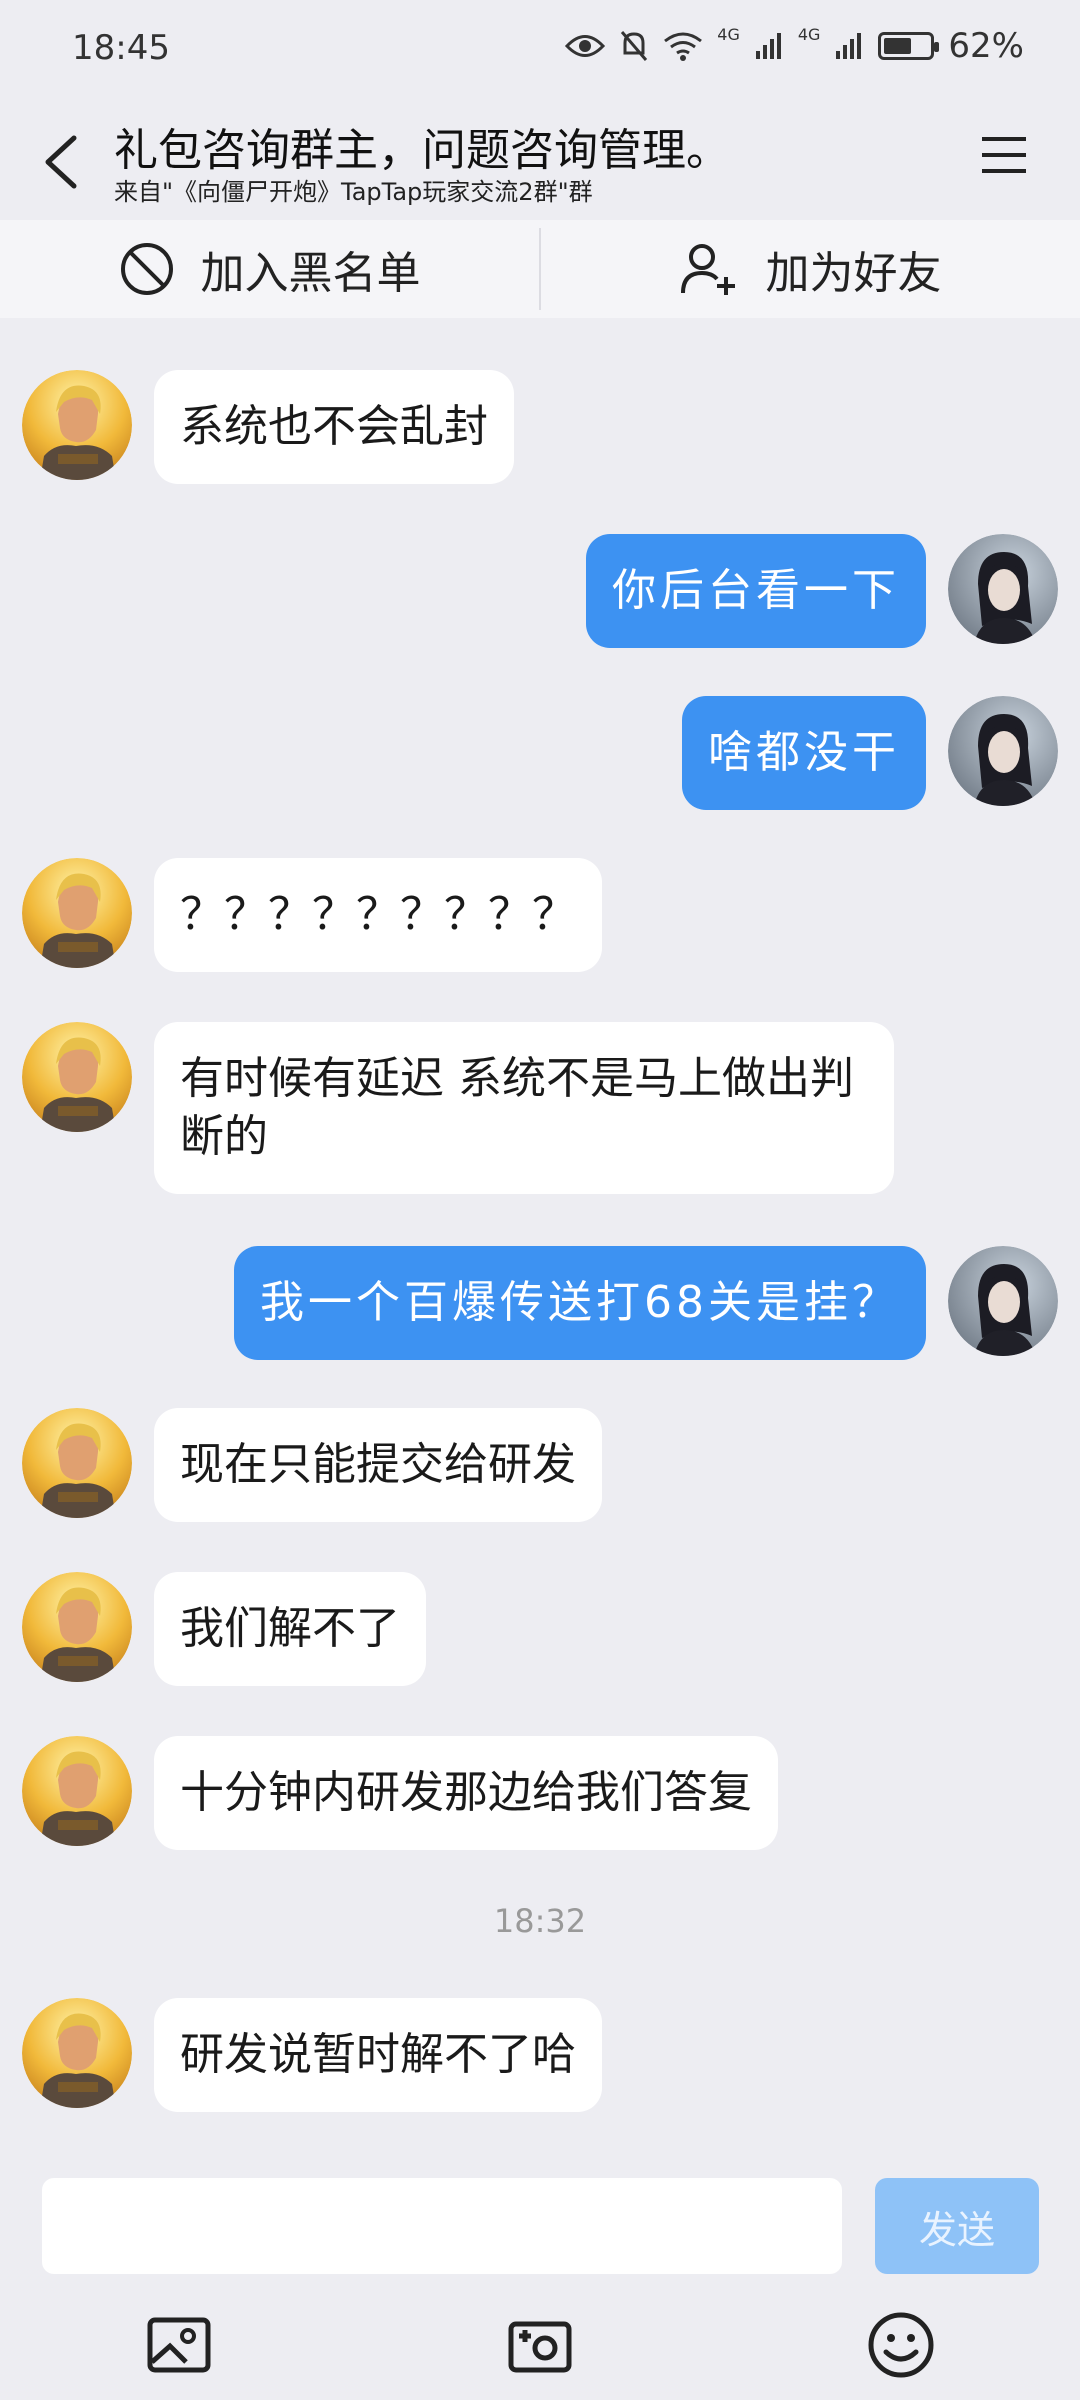 This screenshot has width=1080, height=2400. Describe the element at coordinates (707, 269) in the screenshot. I see `add-user-icon` at that location.